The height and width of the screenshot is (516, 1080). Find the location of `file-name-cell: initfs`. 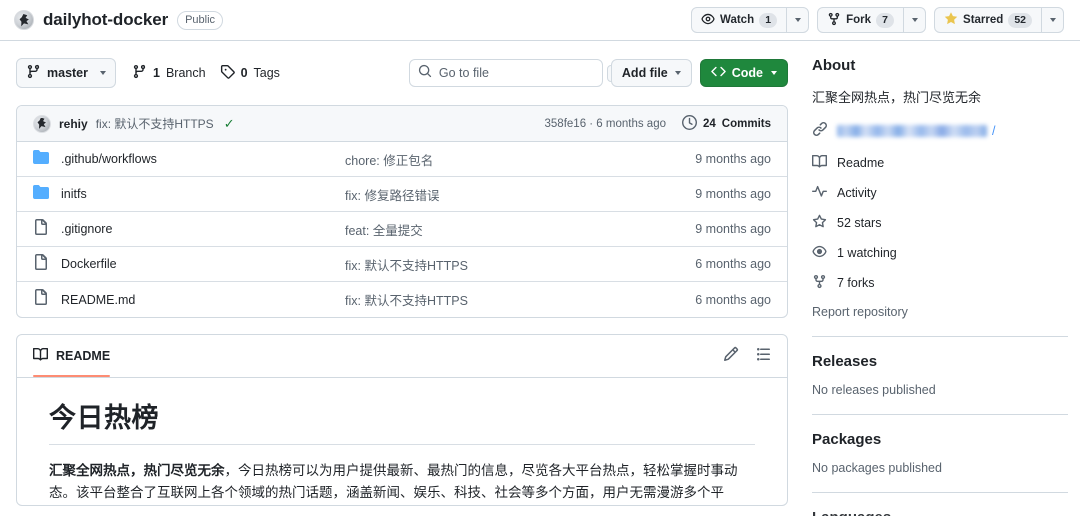

file-name-cell: initfs is located at coordinates (189, 194).